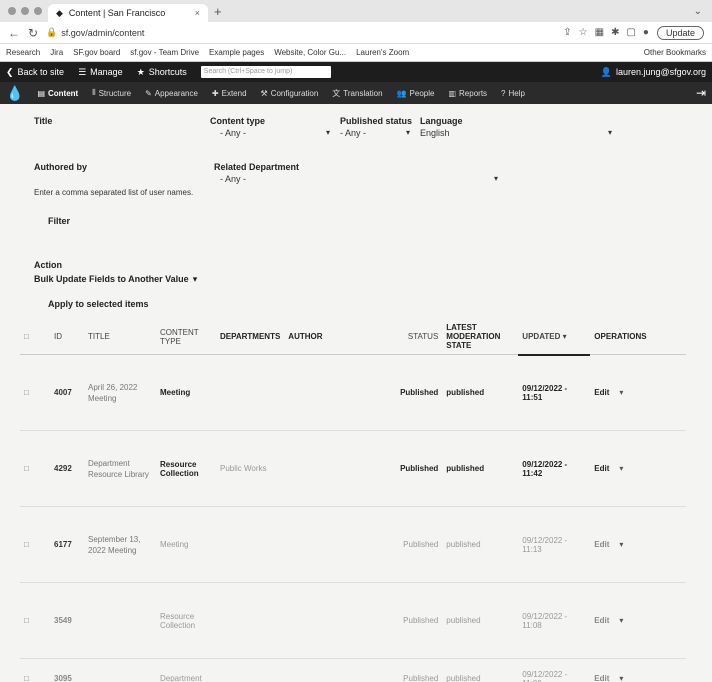 The image size is (712, 682). I want to click on status-column-header: STATUS, so click(413, 337).